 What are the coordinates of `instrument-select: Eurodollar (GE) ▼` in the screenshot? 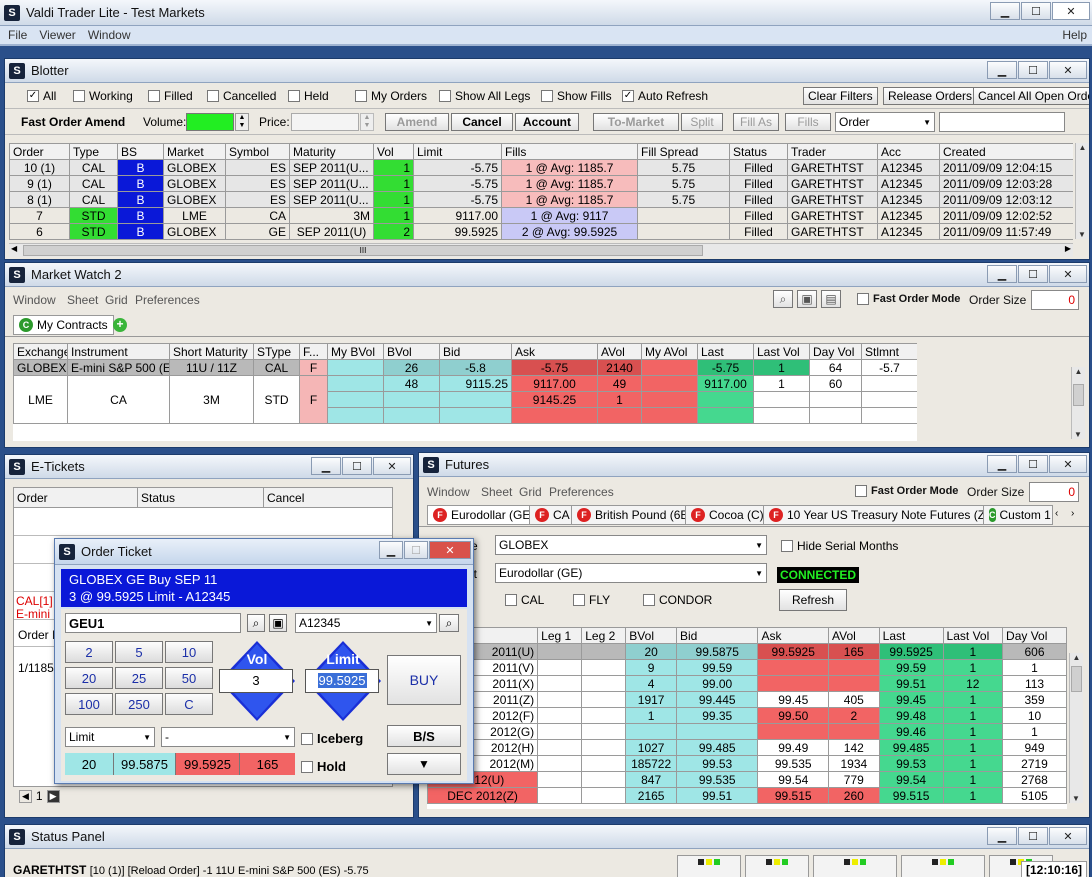 It's located at (631, 573).